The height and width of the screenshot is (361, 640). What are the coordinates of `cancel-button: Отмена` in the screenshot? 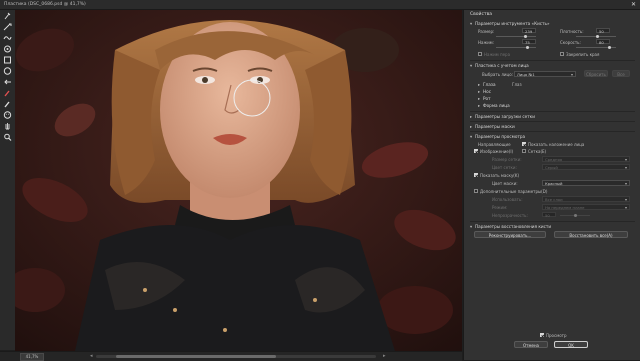 It's located at (531, 344).